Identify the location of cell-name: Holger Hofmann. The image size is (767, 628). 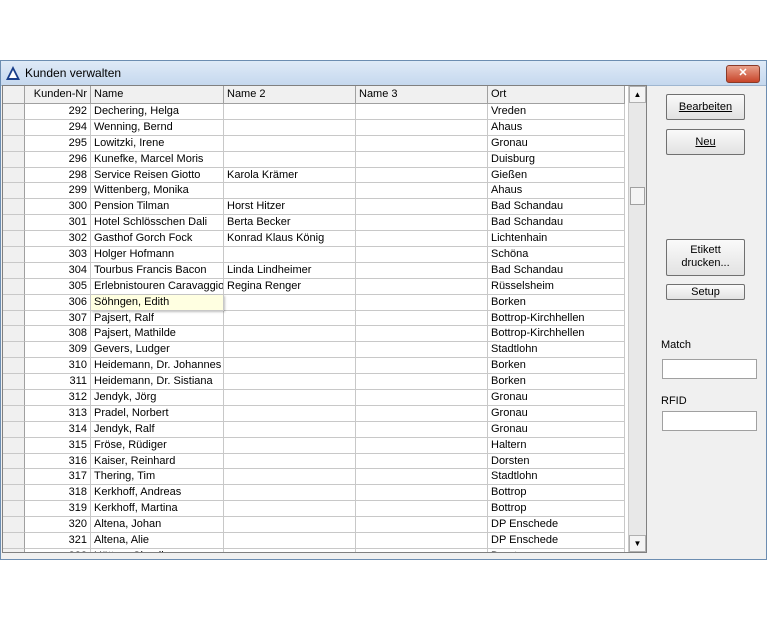
(157, 255).